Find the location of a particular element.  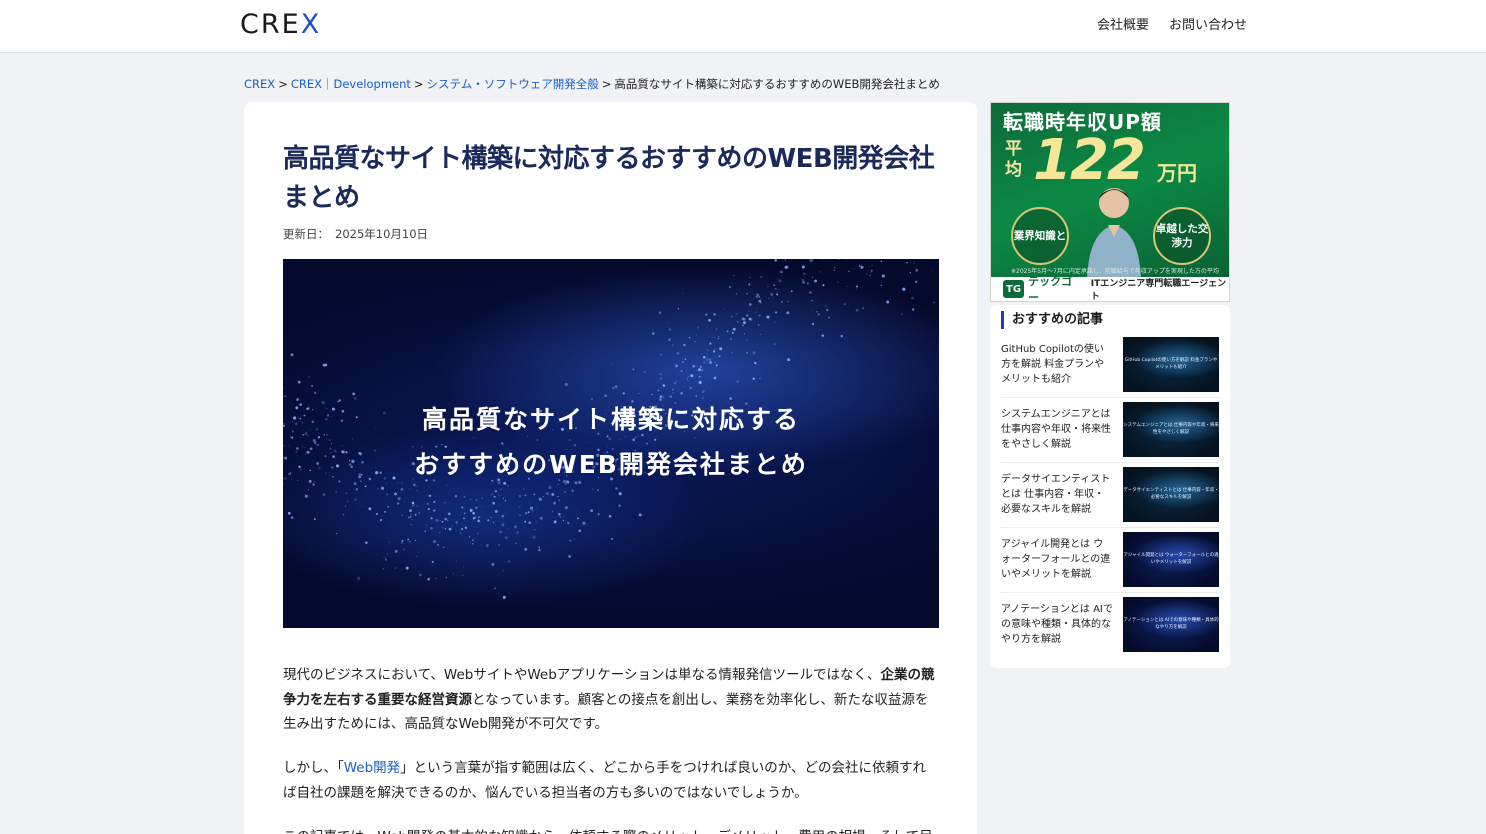

thumbnail-caption: アジャイル開発とは ウォーターフォールとの違いやメリットを解説 is located at coordinates (1171, 559).